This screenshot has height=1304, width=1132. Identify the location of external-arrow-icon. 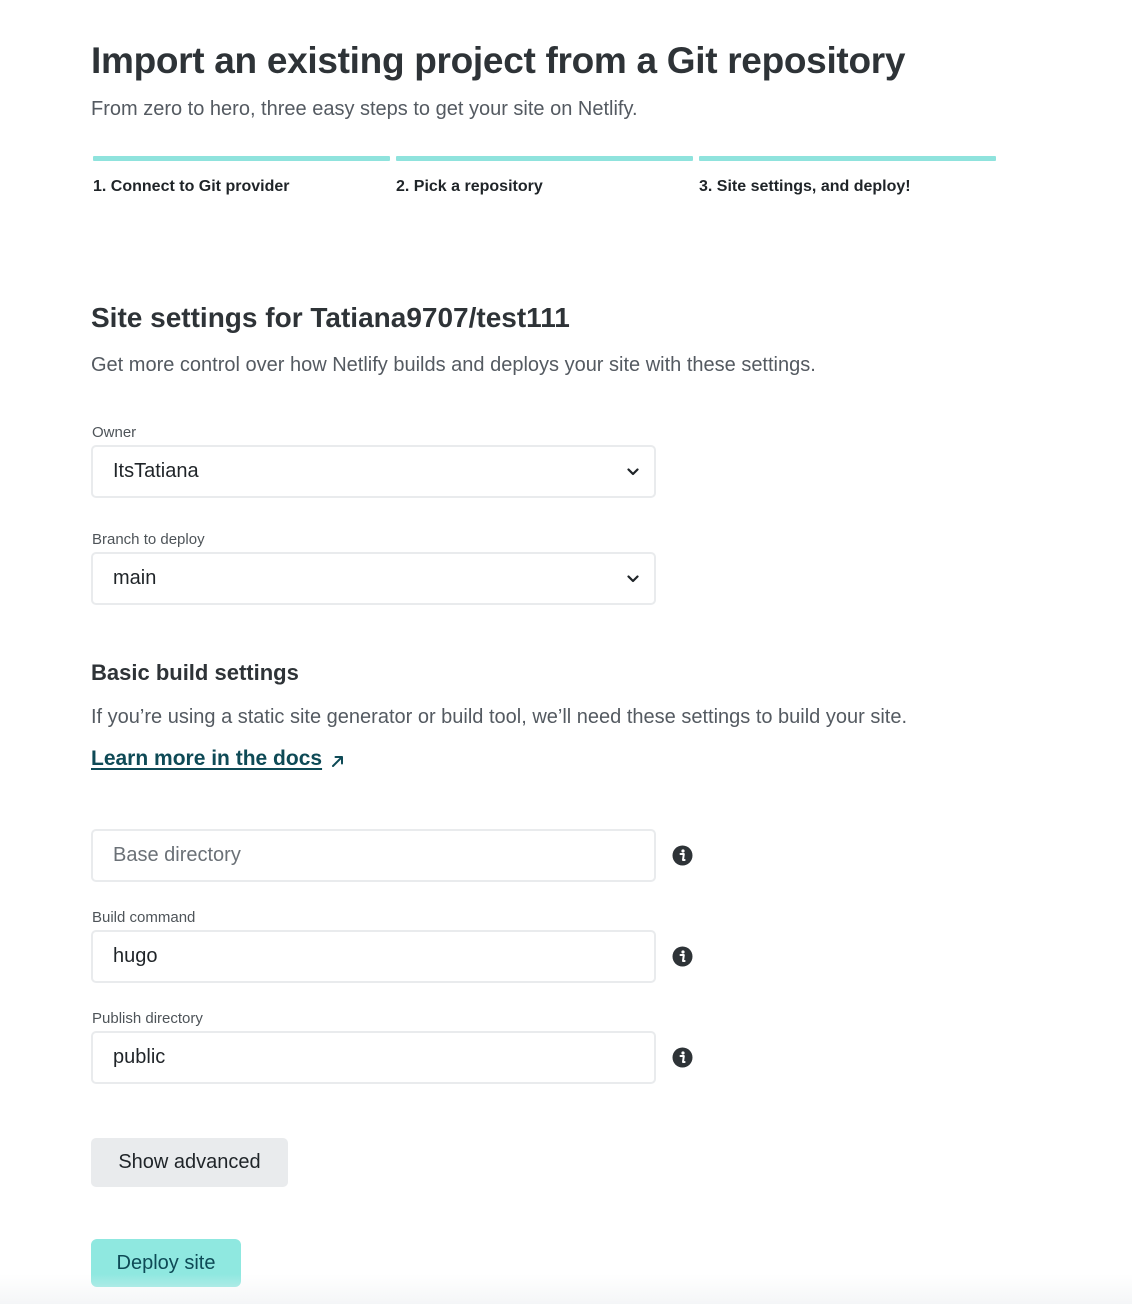
(338, 759).